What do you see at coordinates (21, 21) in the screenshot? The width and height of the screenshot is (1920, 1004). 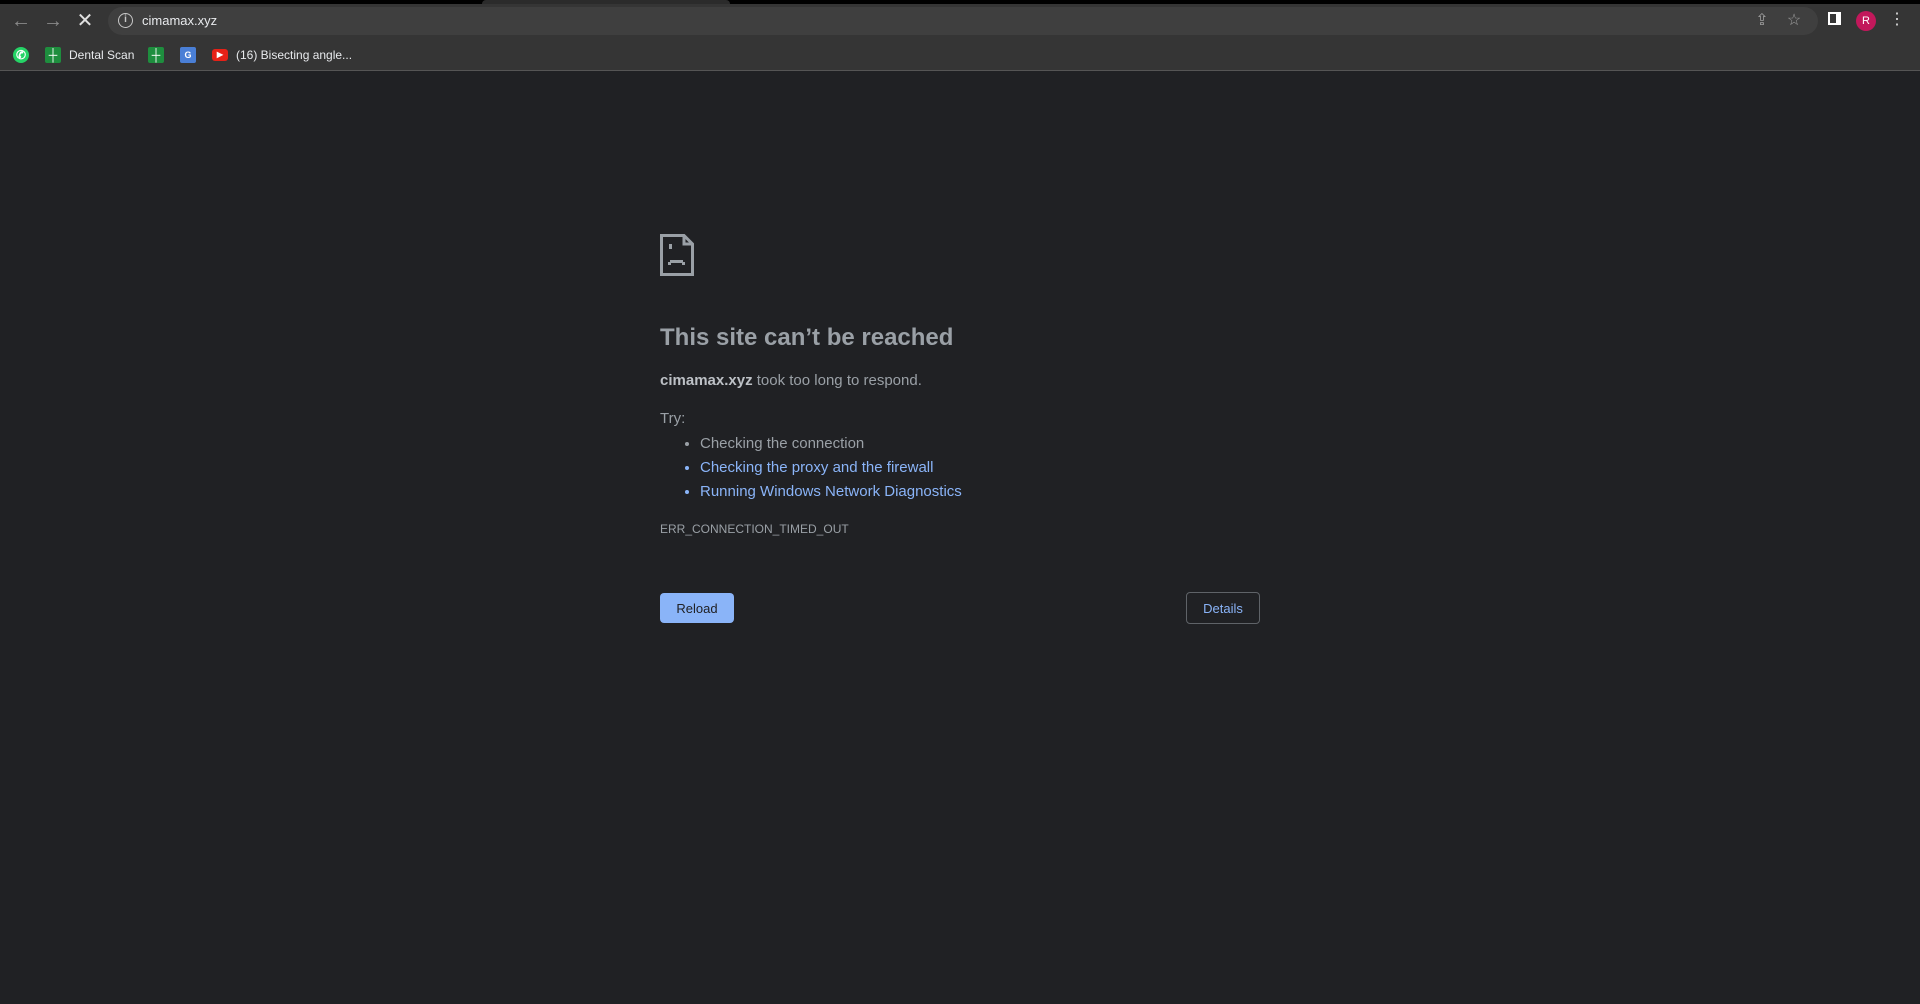 I see `back-icon: ←` at bounding box center [21, 21].